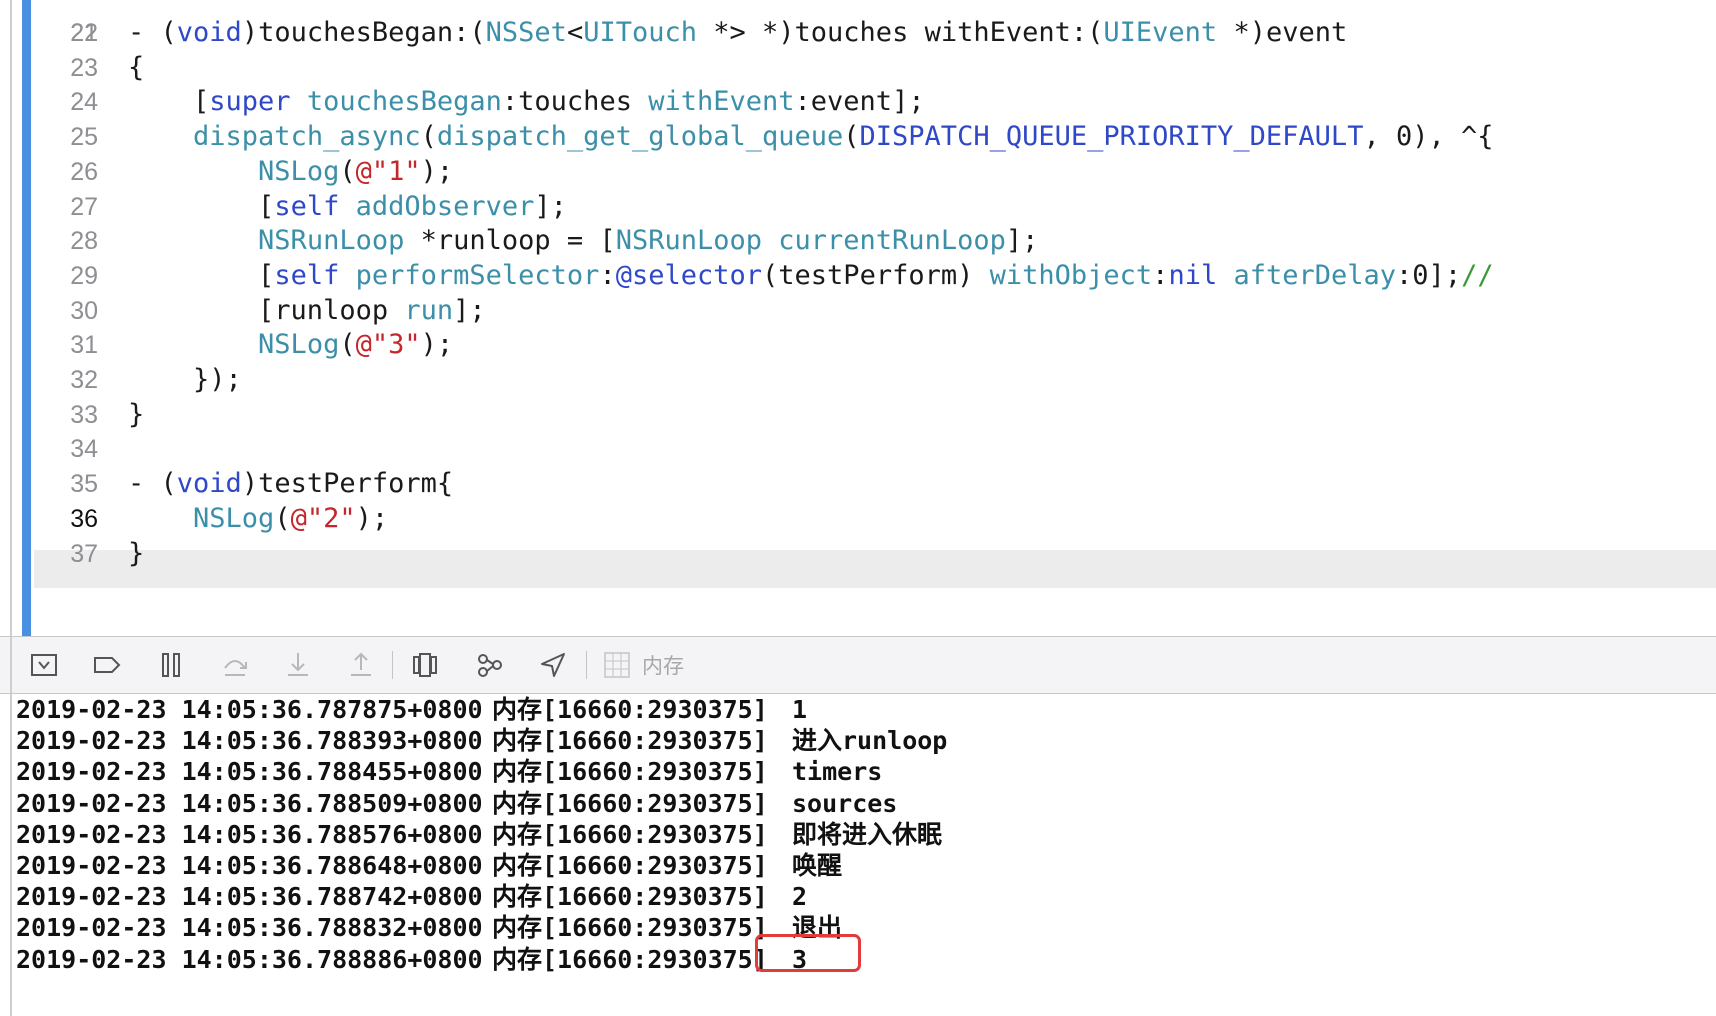 The height and width of the screenshot is (1016, 1716). What do you see at coordinates (800, 897) in the screenshot?
I see `log-message: 2` at bounding box center [800, 897].